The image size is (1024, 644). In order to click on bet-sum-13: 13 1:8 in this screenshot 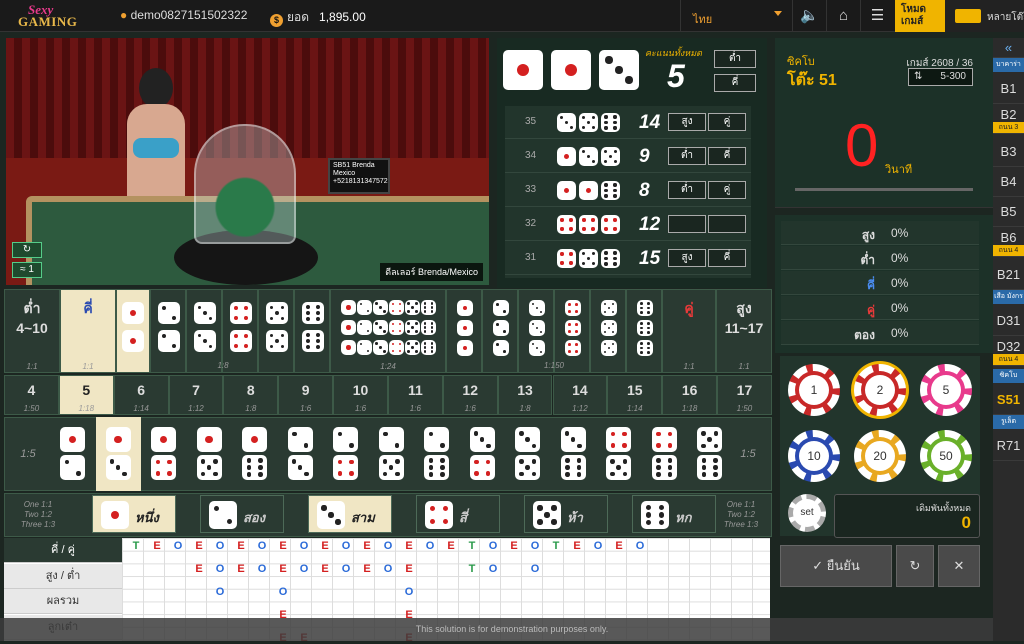, I will do `click(525, 395)`.